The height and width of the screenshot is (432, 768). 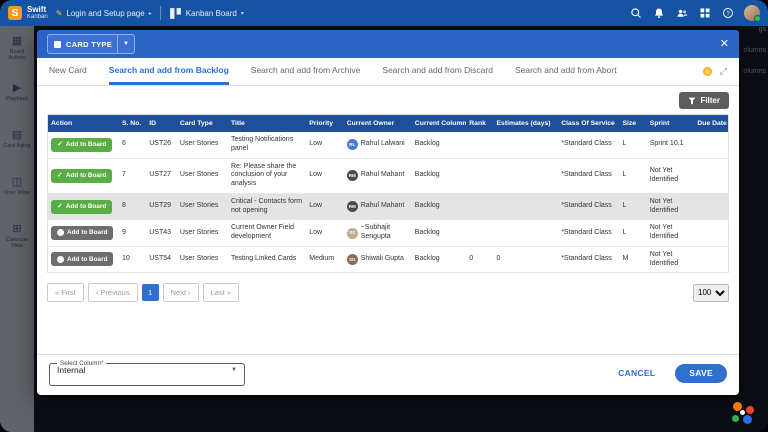 I want to click on first-page-button: « First, so click(x=65, y=292).